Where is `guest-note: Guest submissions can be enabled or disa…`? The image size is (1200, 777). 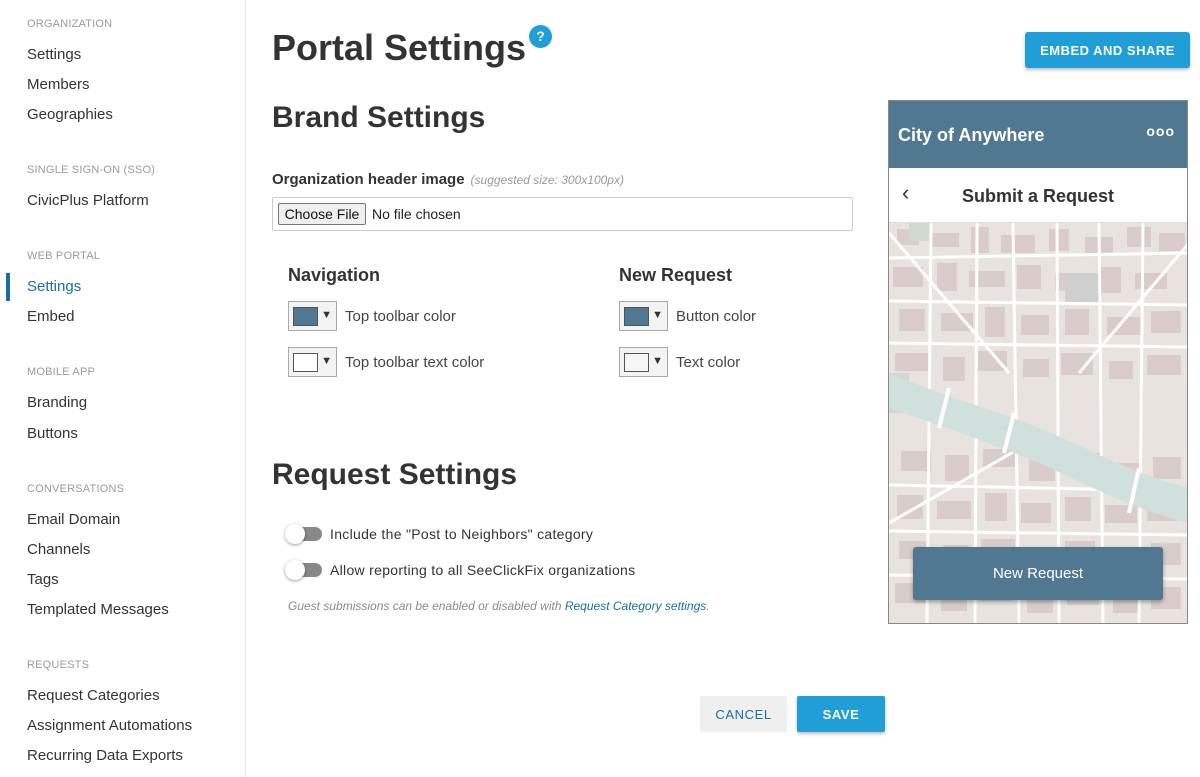 guest-note: Guest submissions can be enabled or disa… is located at coordinates (499, 606).